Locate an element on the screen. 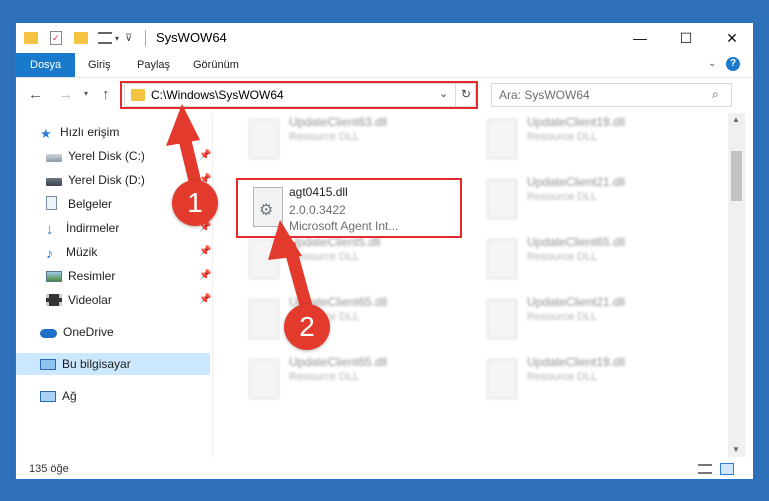 Image resolution: width=769 pixels, height=501 pixels. arrow-2-head is located at coordinates (285, 240).